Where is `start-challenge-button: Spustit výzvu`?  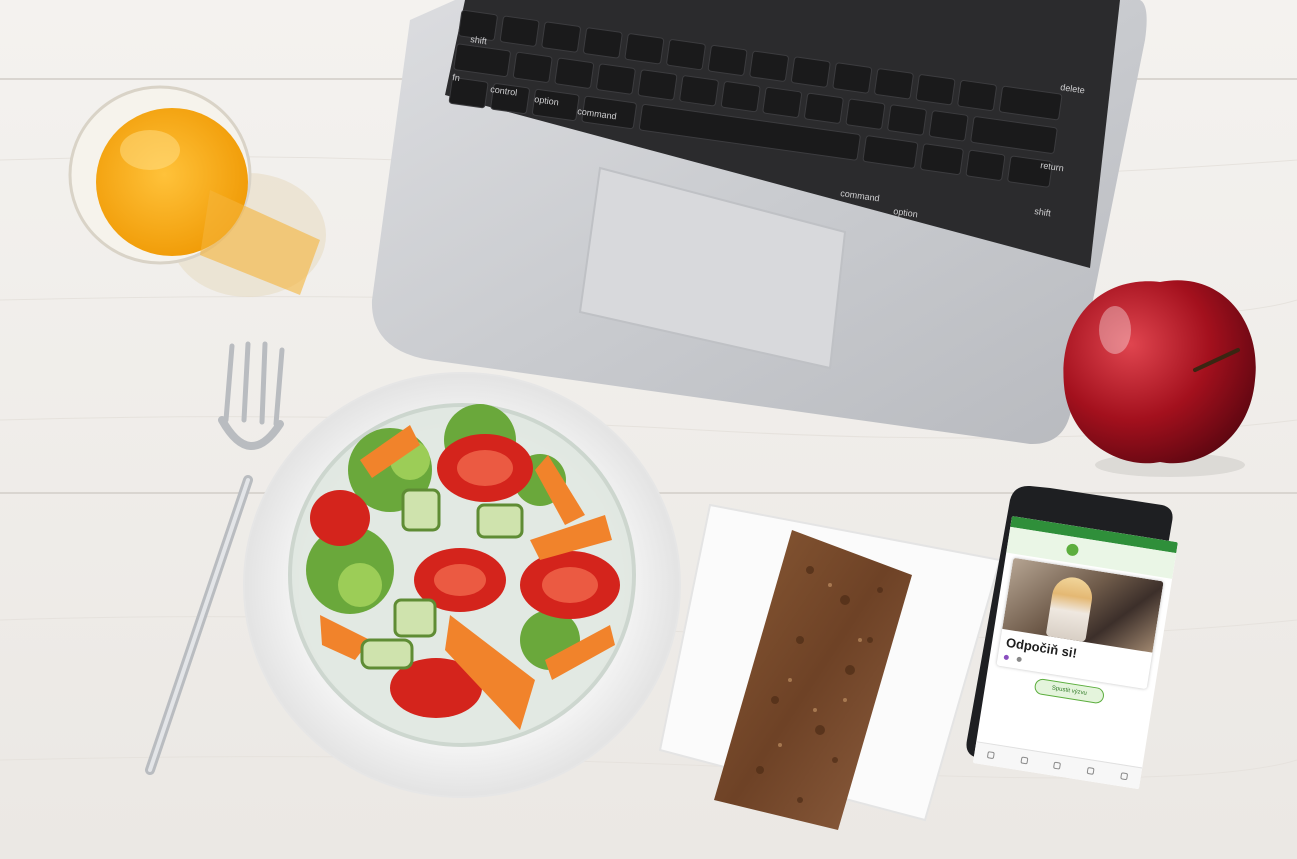 start-challenge-button: Spustit výzvu is located at coordinates (1069, 691).